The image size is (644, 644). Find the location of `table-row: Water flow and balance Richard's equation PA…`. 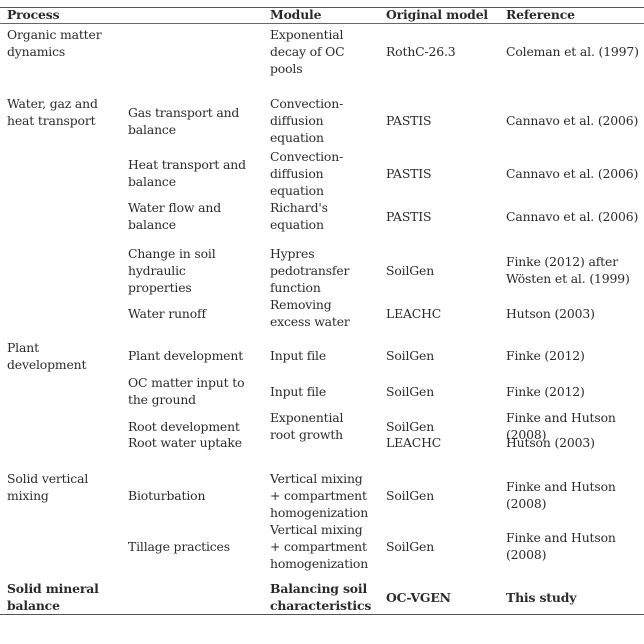

table-row: Water flow and balance Richard's equation PA… is located at coordinates (322, 222).